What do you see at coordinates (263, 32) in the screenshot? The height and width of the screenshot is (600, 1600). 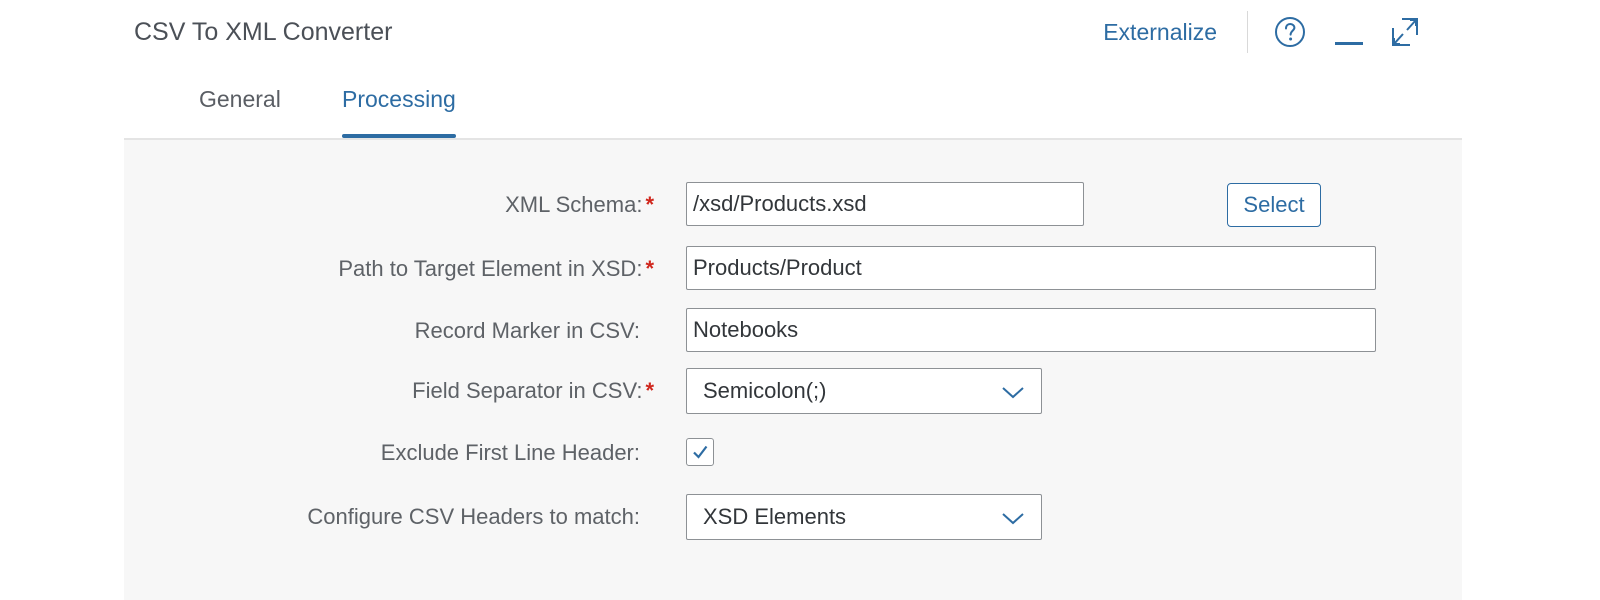 I see `panel-title: CSV To XML Converter` at bounding box center [263, 32].